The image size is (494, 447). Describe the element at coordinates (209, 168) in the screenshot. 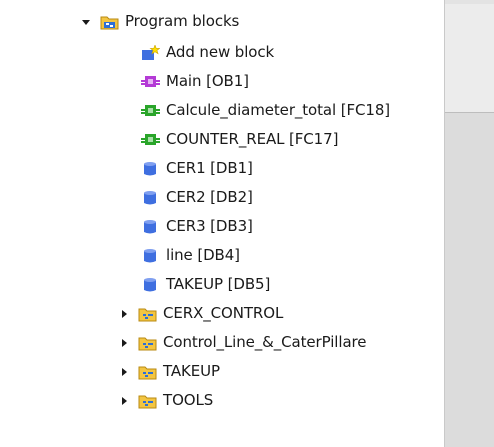

I see `tree-item-label: CER1 [DB1]` at that location.